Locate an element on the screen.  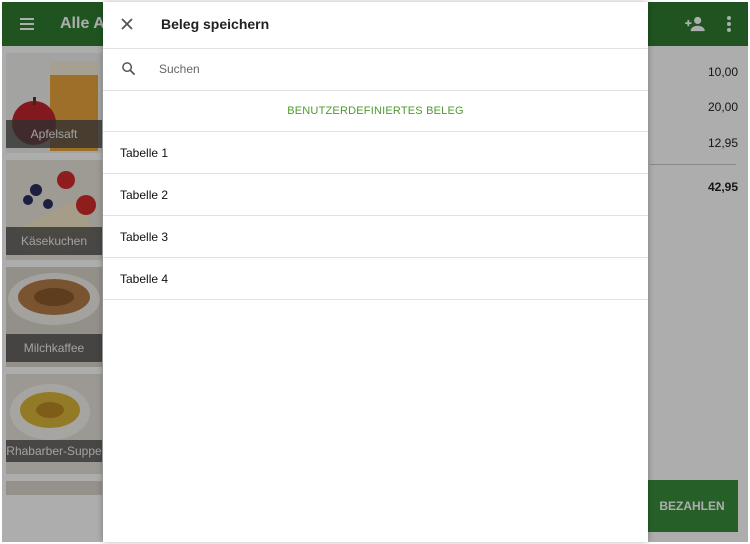
table-item: Tabelle 2 is located at coordinates (375, 195).